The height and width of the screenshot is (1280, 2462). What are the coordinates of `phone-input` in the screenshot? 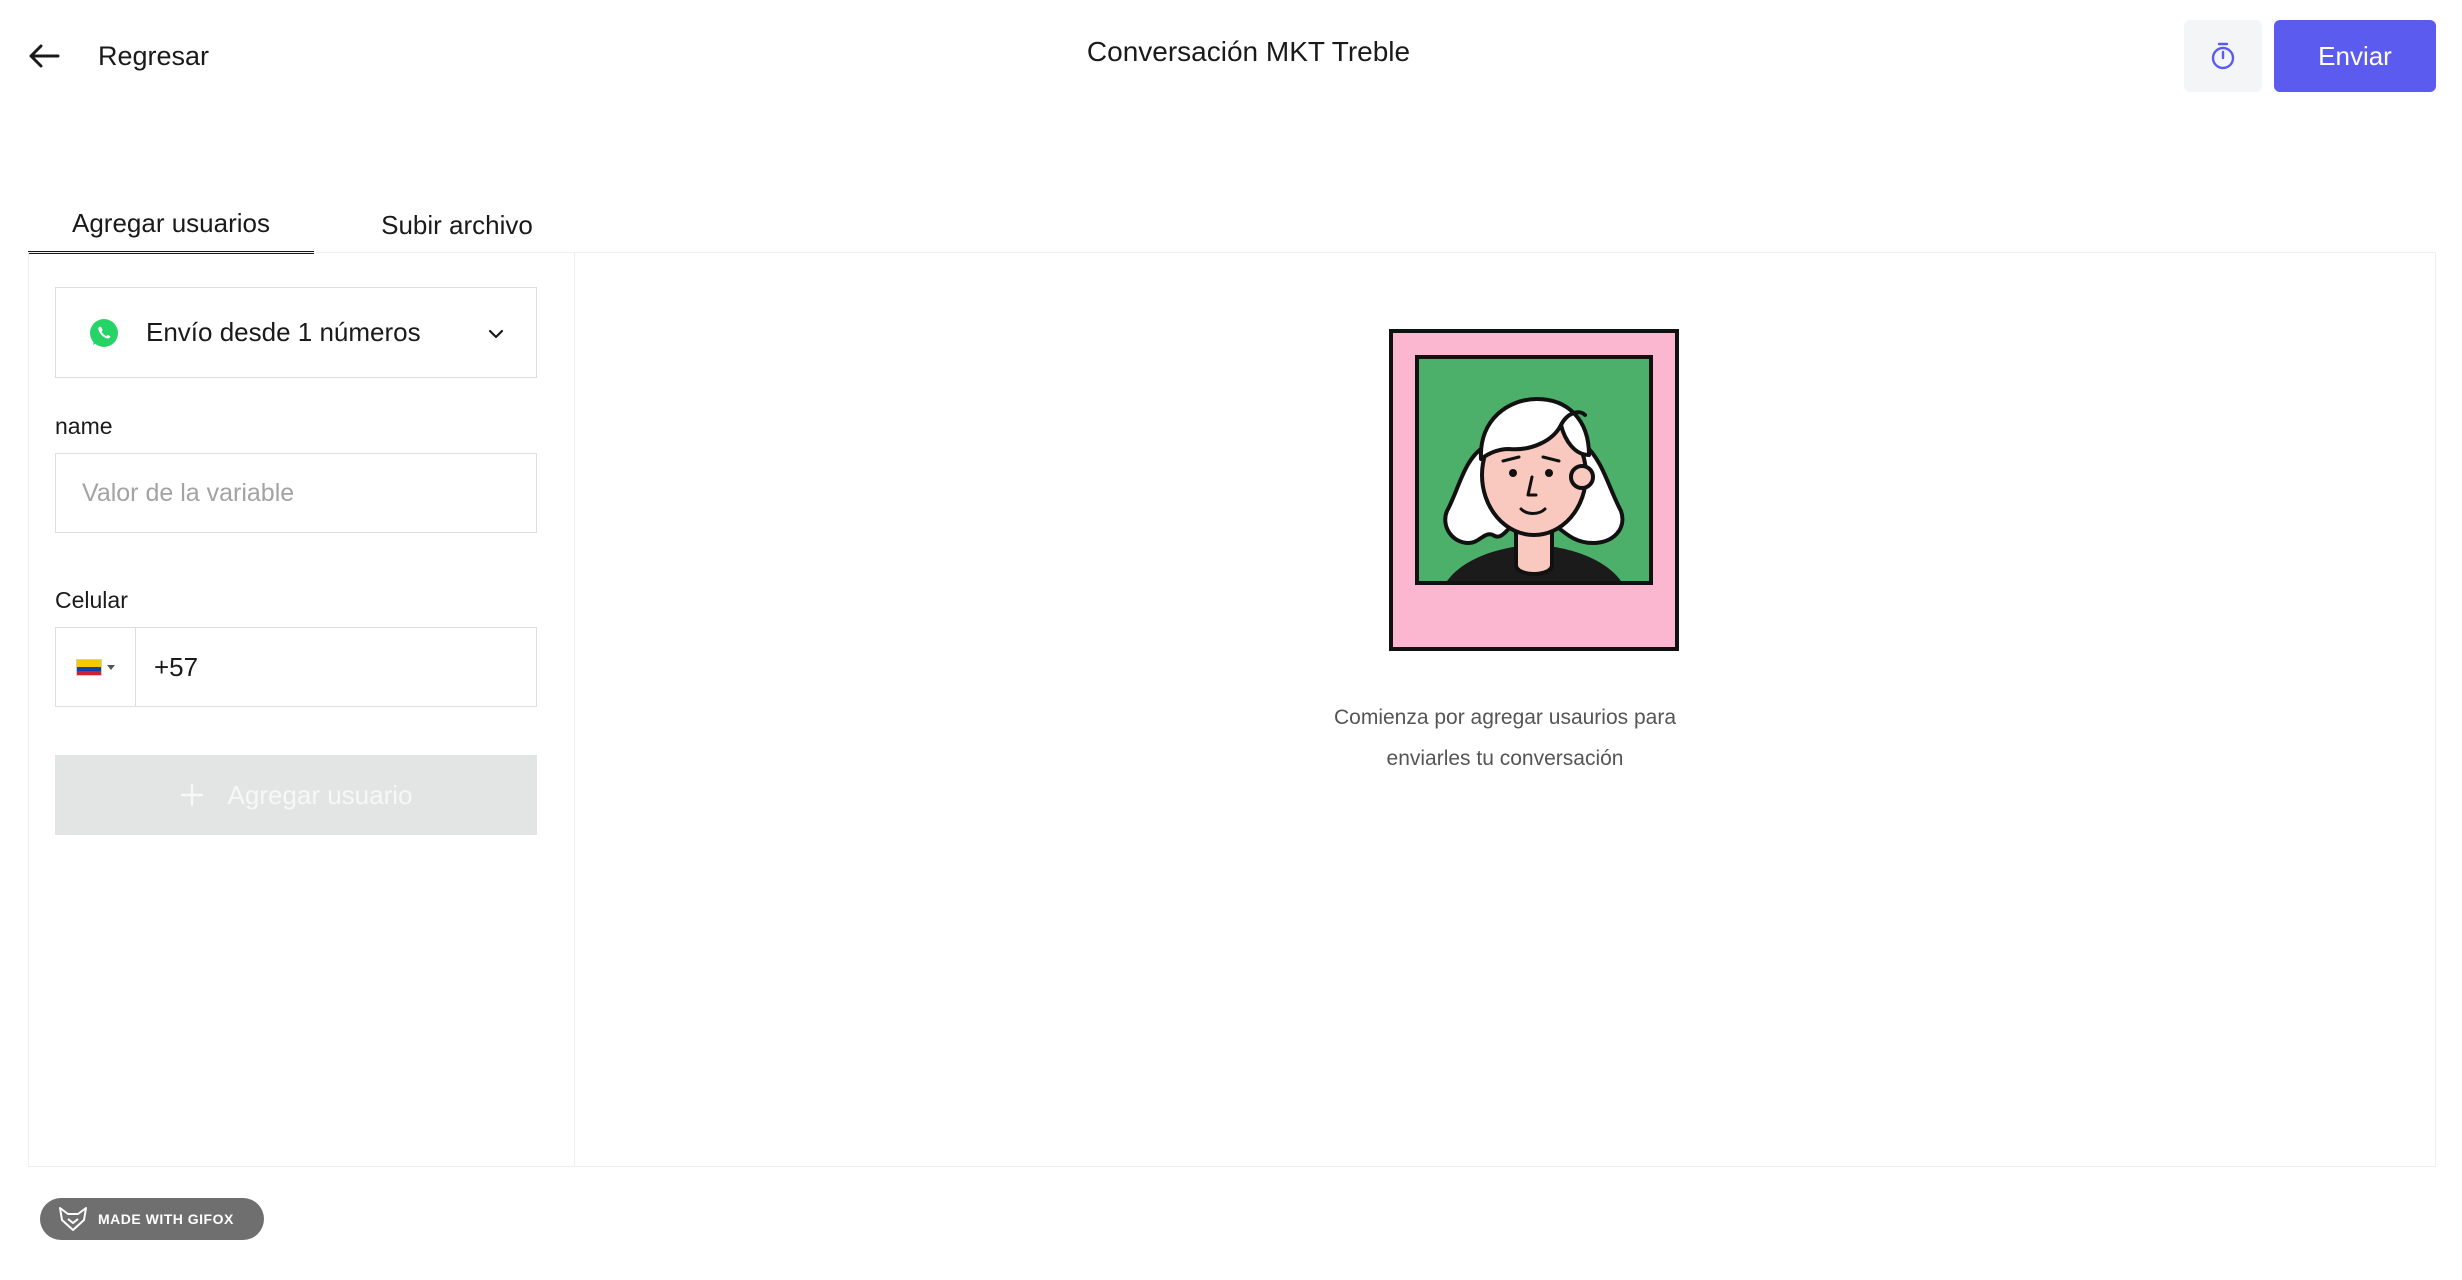 It's located at (336, 667).